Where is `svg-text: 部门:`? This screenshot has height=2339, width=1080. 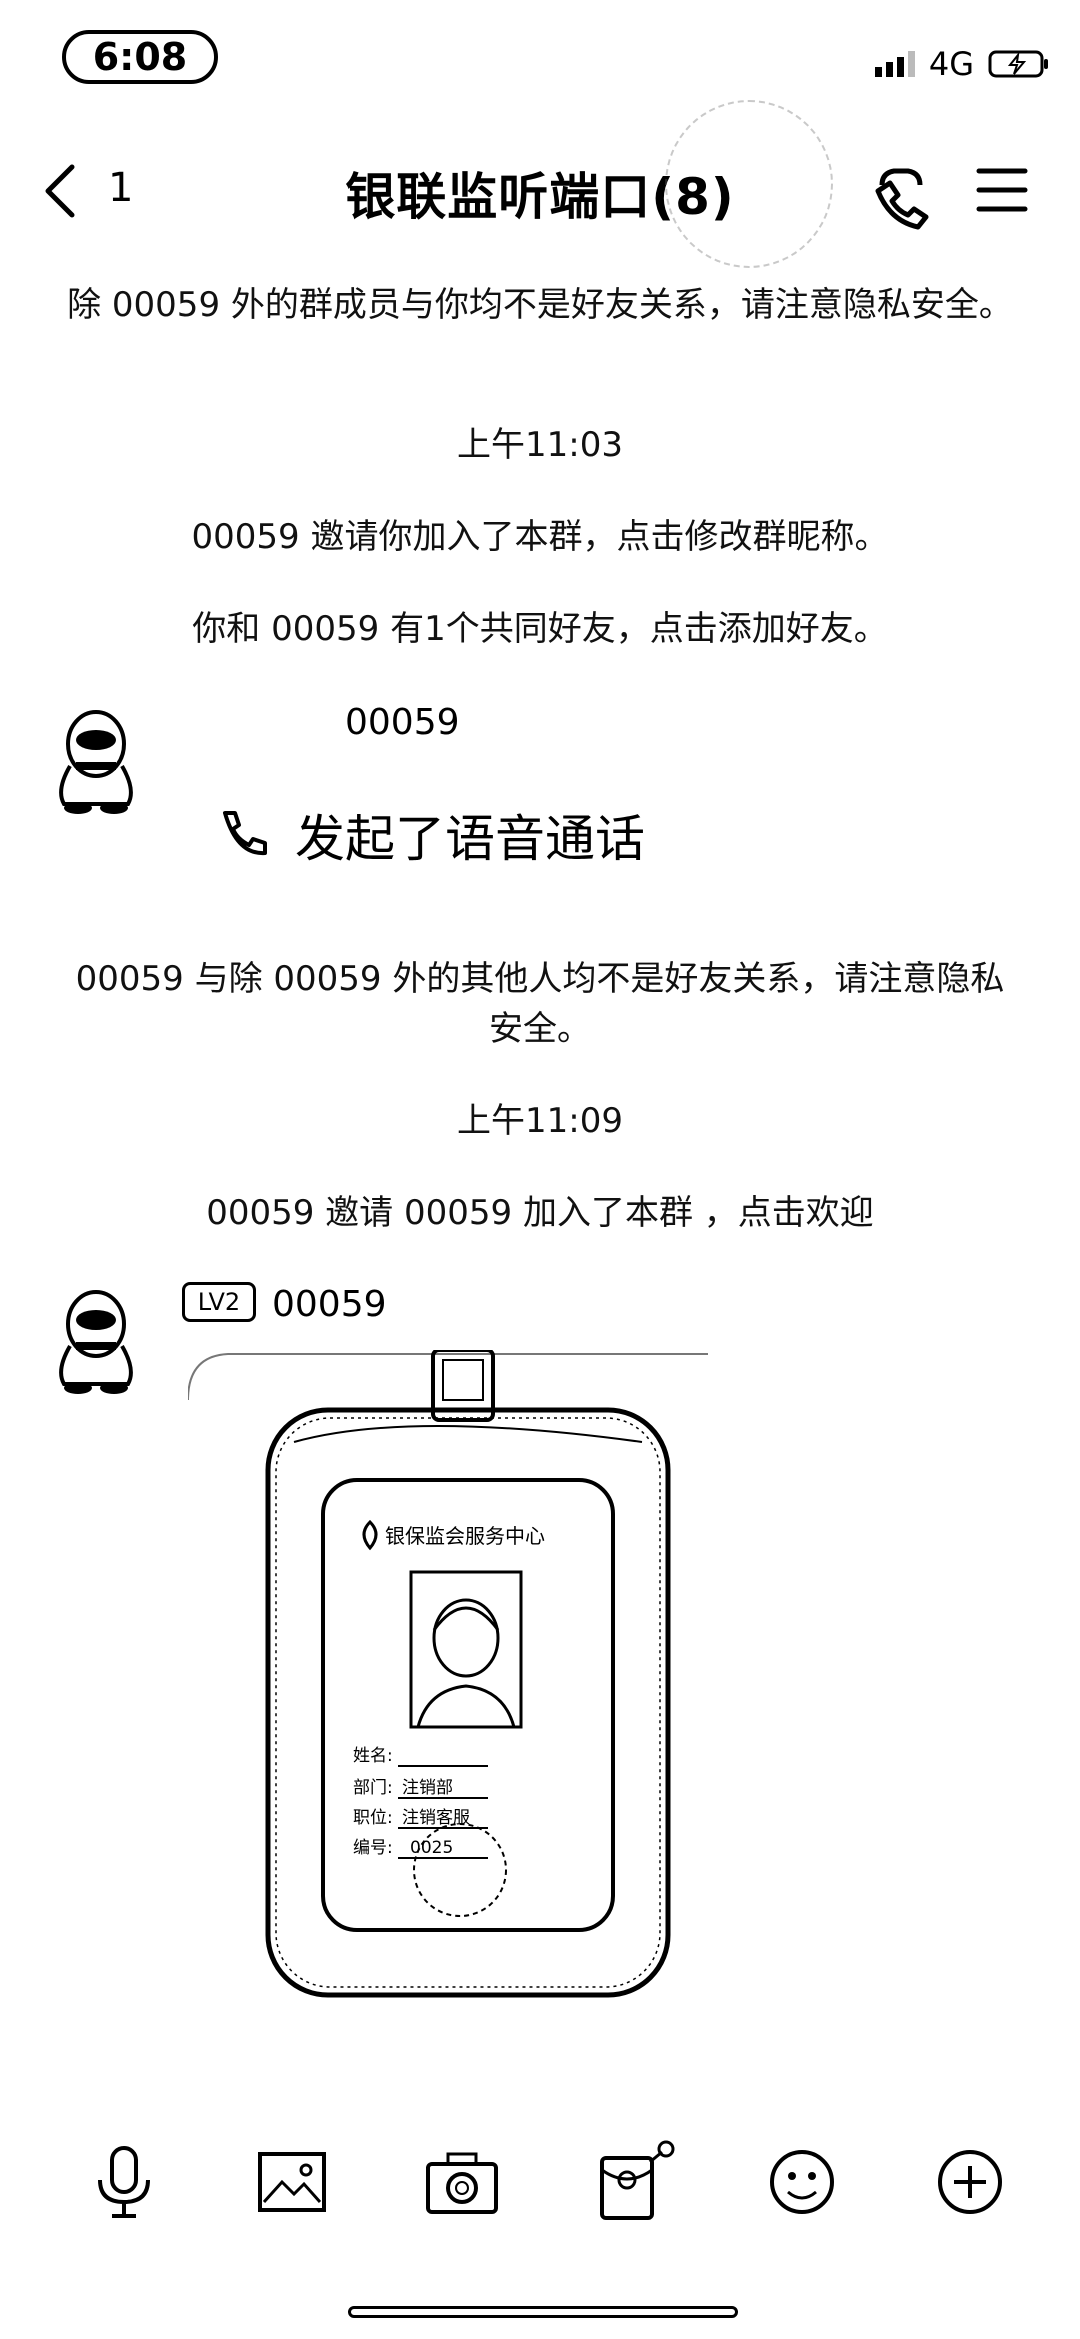
svg-text: 部门: is located at coordinates (373, 1788).